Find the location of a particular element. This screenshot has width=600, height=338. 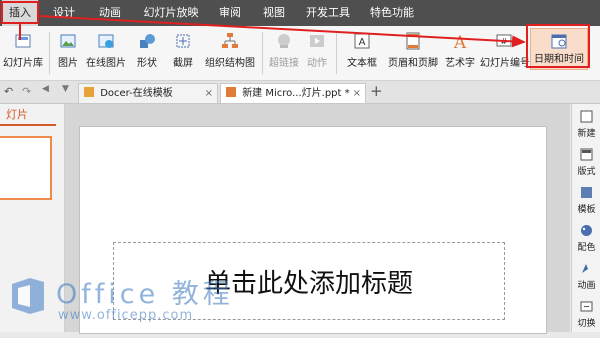

slide-library-label: 幻灯片库 is located at coordinates (23, 63).